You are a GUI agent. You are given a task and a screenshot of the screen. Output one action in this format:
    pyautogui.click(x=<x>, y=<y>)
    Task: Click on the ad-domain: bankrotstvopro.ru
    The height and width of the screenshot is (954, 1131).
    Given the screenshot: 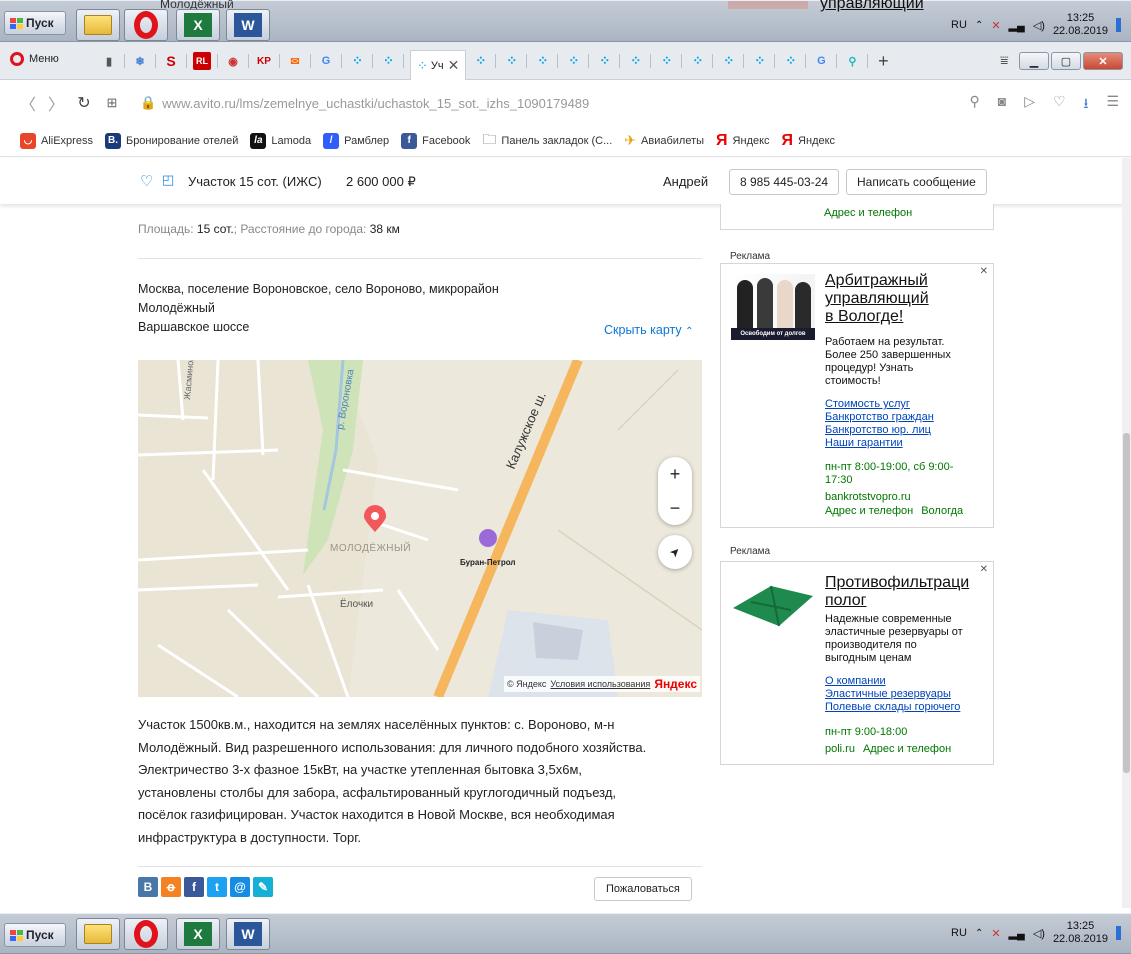 What is the action you would take?
    pyautogui.click(x=868, y=497)
    